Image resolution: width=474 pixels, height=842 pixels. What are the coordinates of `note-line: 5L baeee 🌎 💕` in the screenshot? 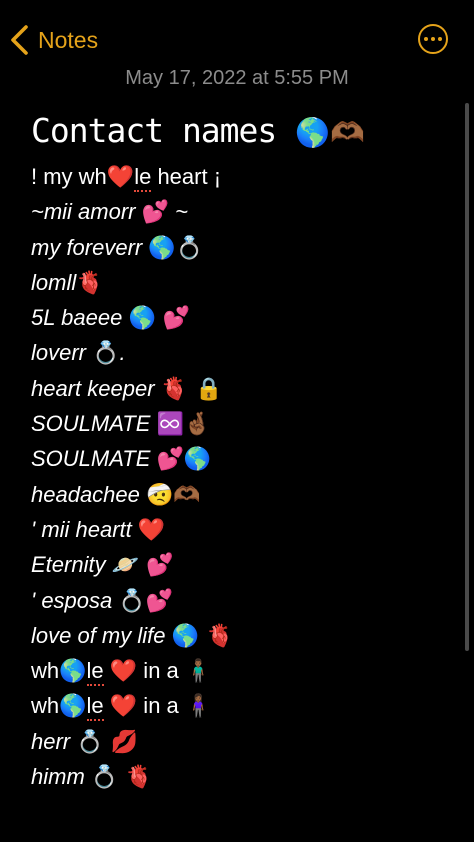 It's located at (246, 317).